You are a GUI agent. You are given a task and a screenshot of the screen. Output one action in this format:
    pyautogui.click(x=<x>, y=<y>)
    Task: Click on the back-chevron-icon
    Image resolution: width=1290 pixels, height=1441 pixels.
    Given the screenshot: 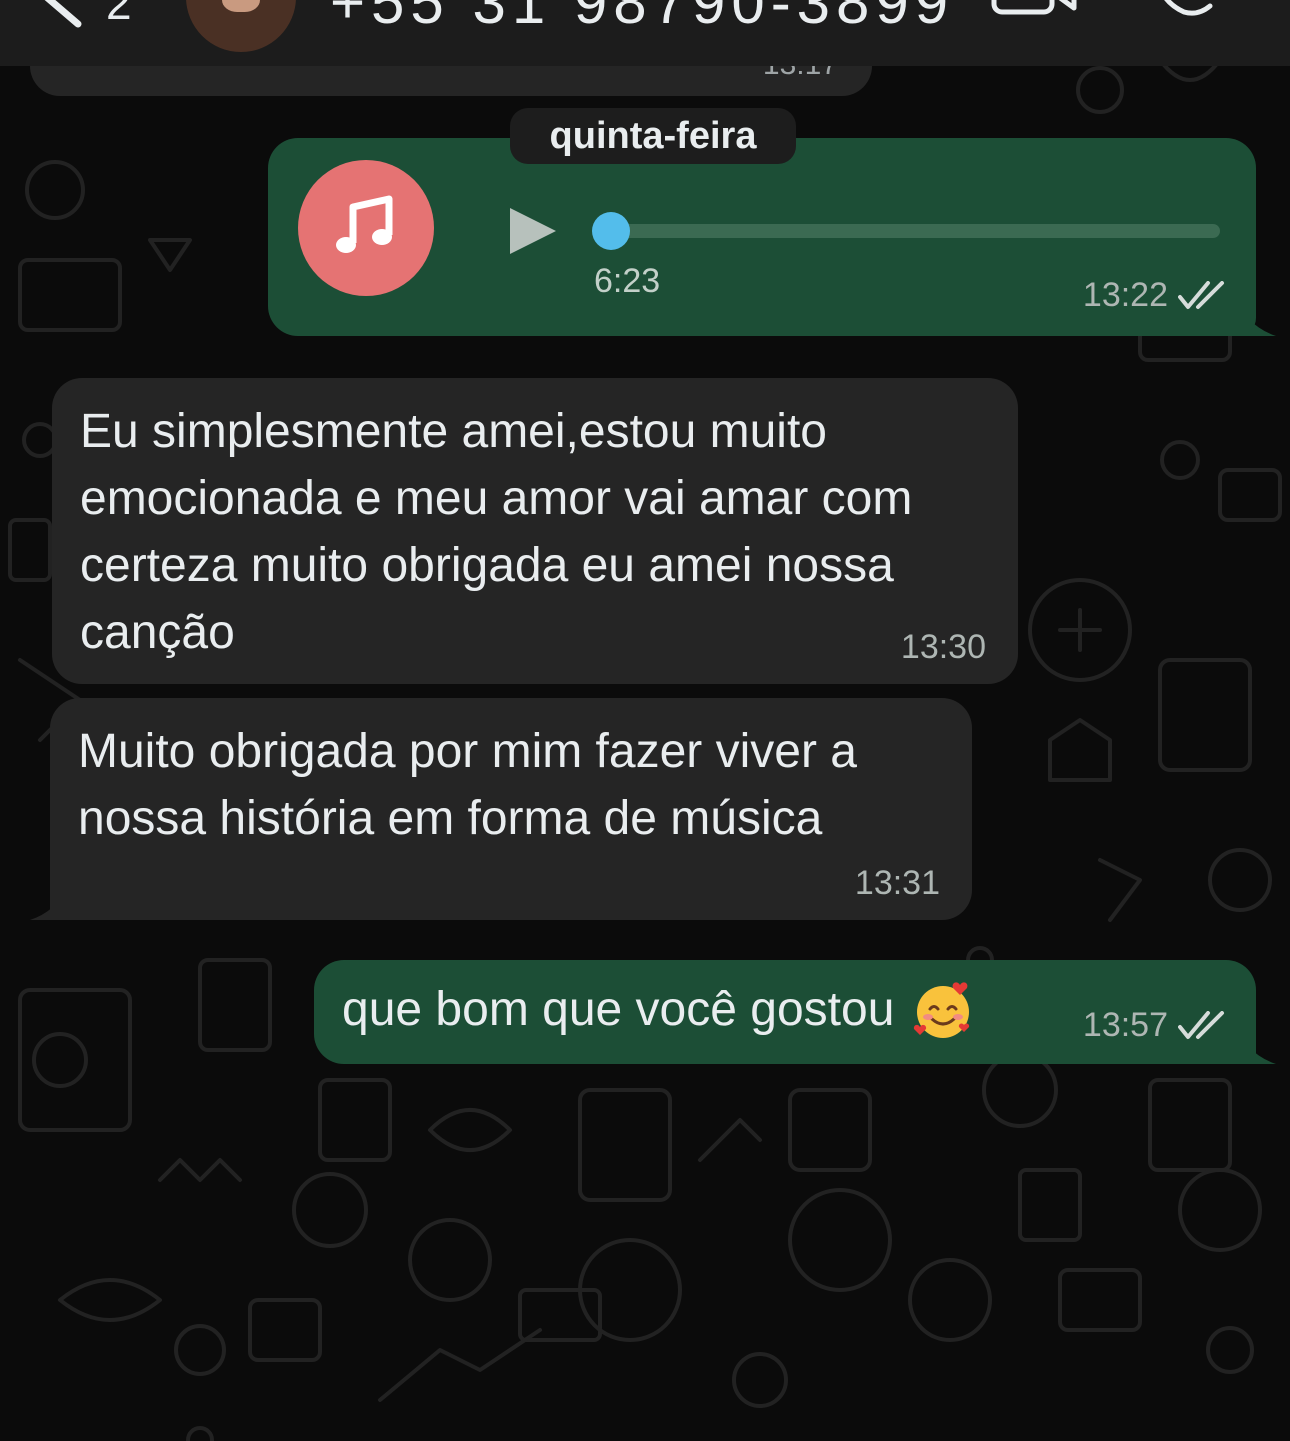 What is the action you would take?
    pyautogui.click(x=63, y=15)
    